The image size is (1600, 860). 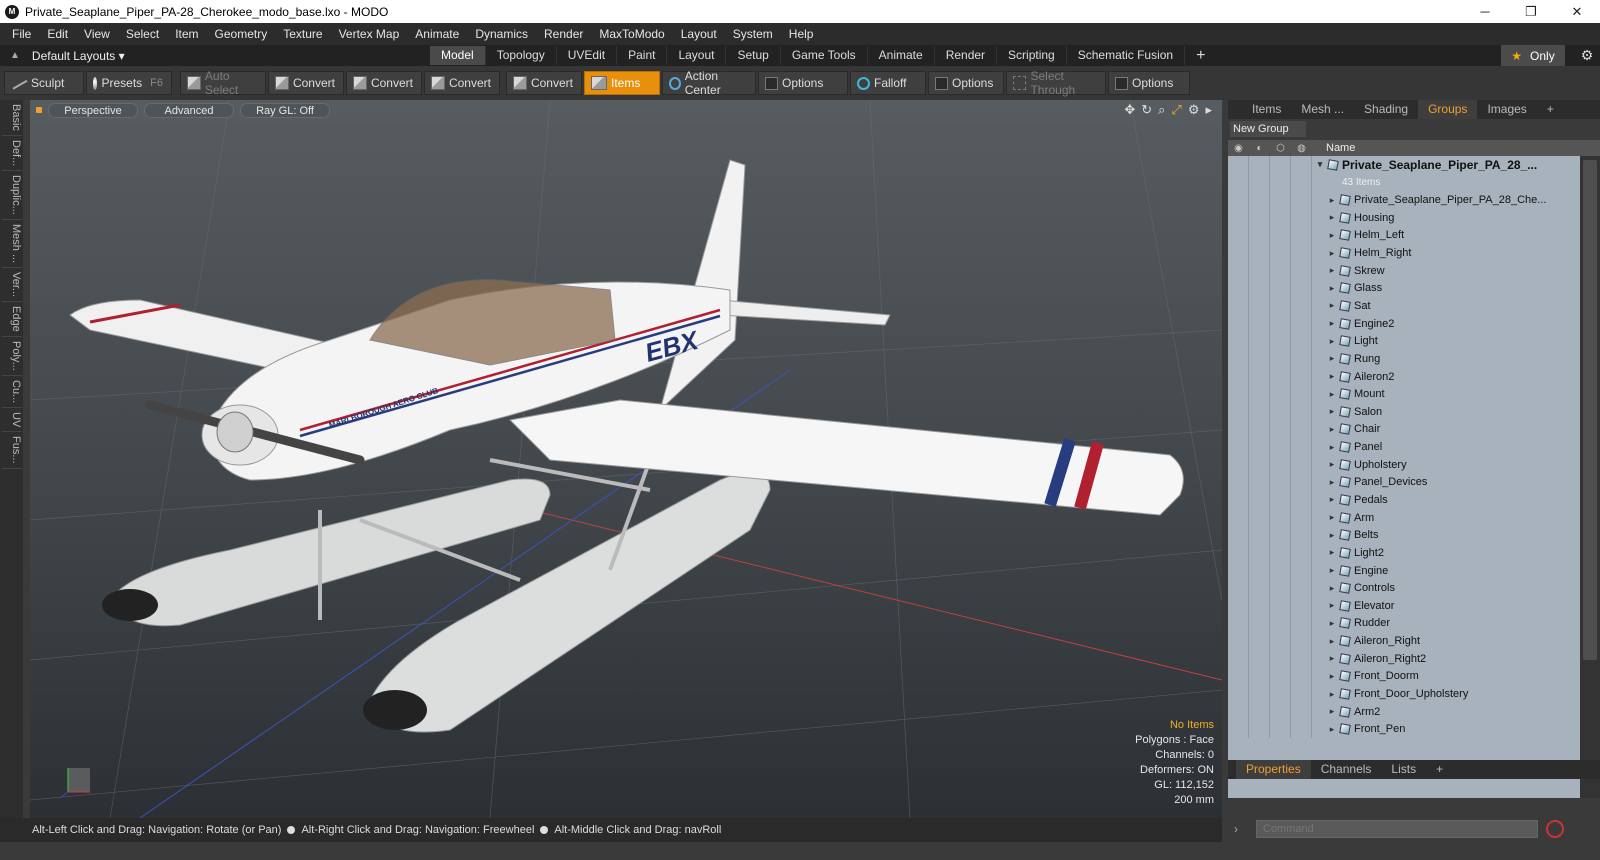 I want to click on list-item: ▸ Arm, so click(x=1404, y=517).